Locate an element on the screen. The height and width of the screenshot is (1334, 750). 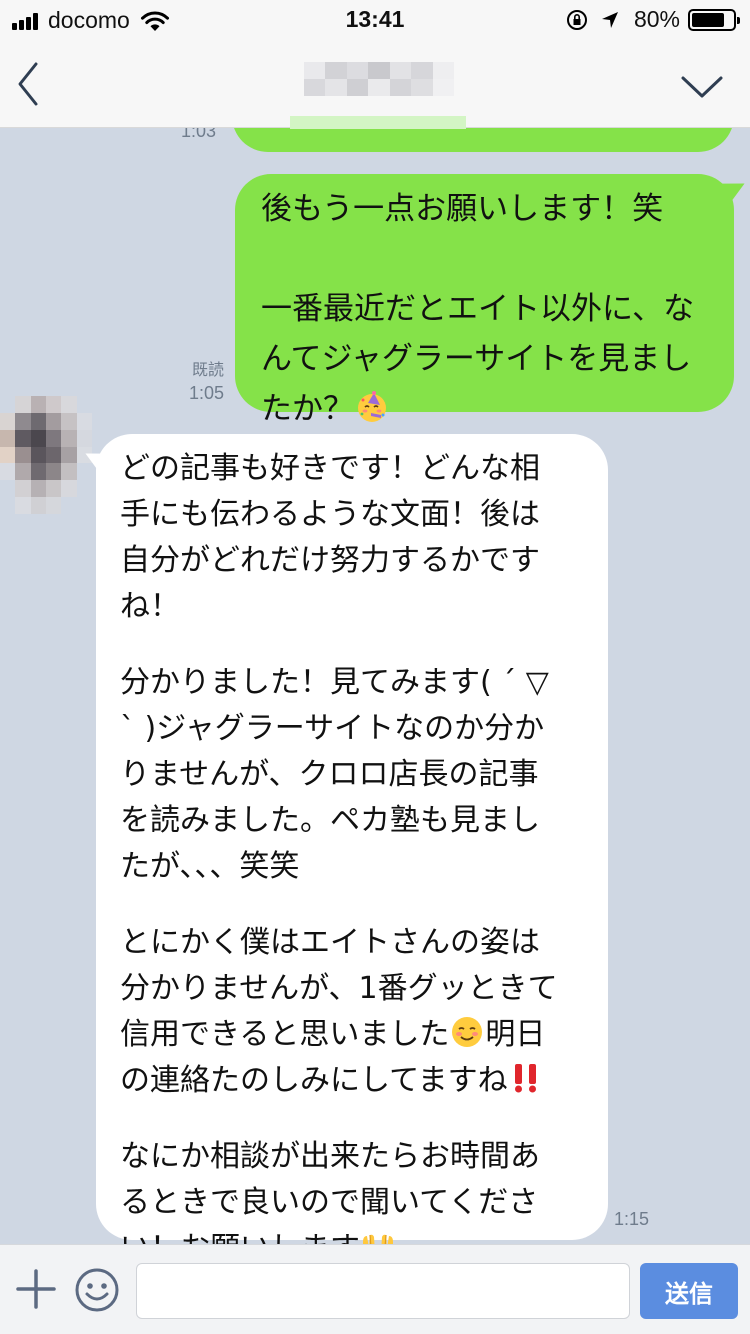
message-line: んてジャグラーサイトを見まし is located at coordinates (476, 359).